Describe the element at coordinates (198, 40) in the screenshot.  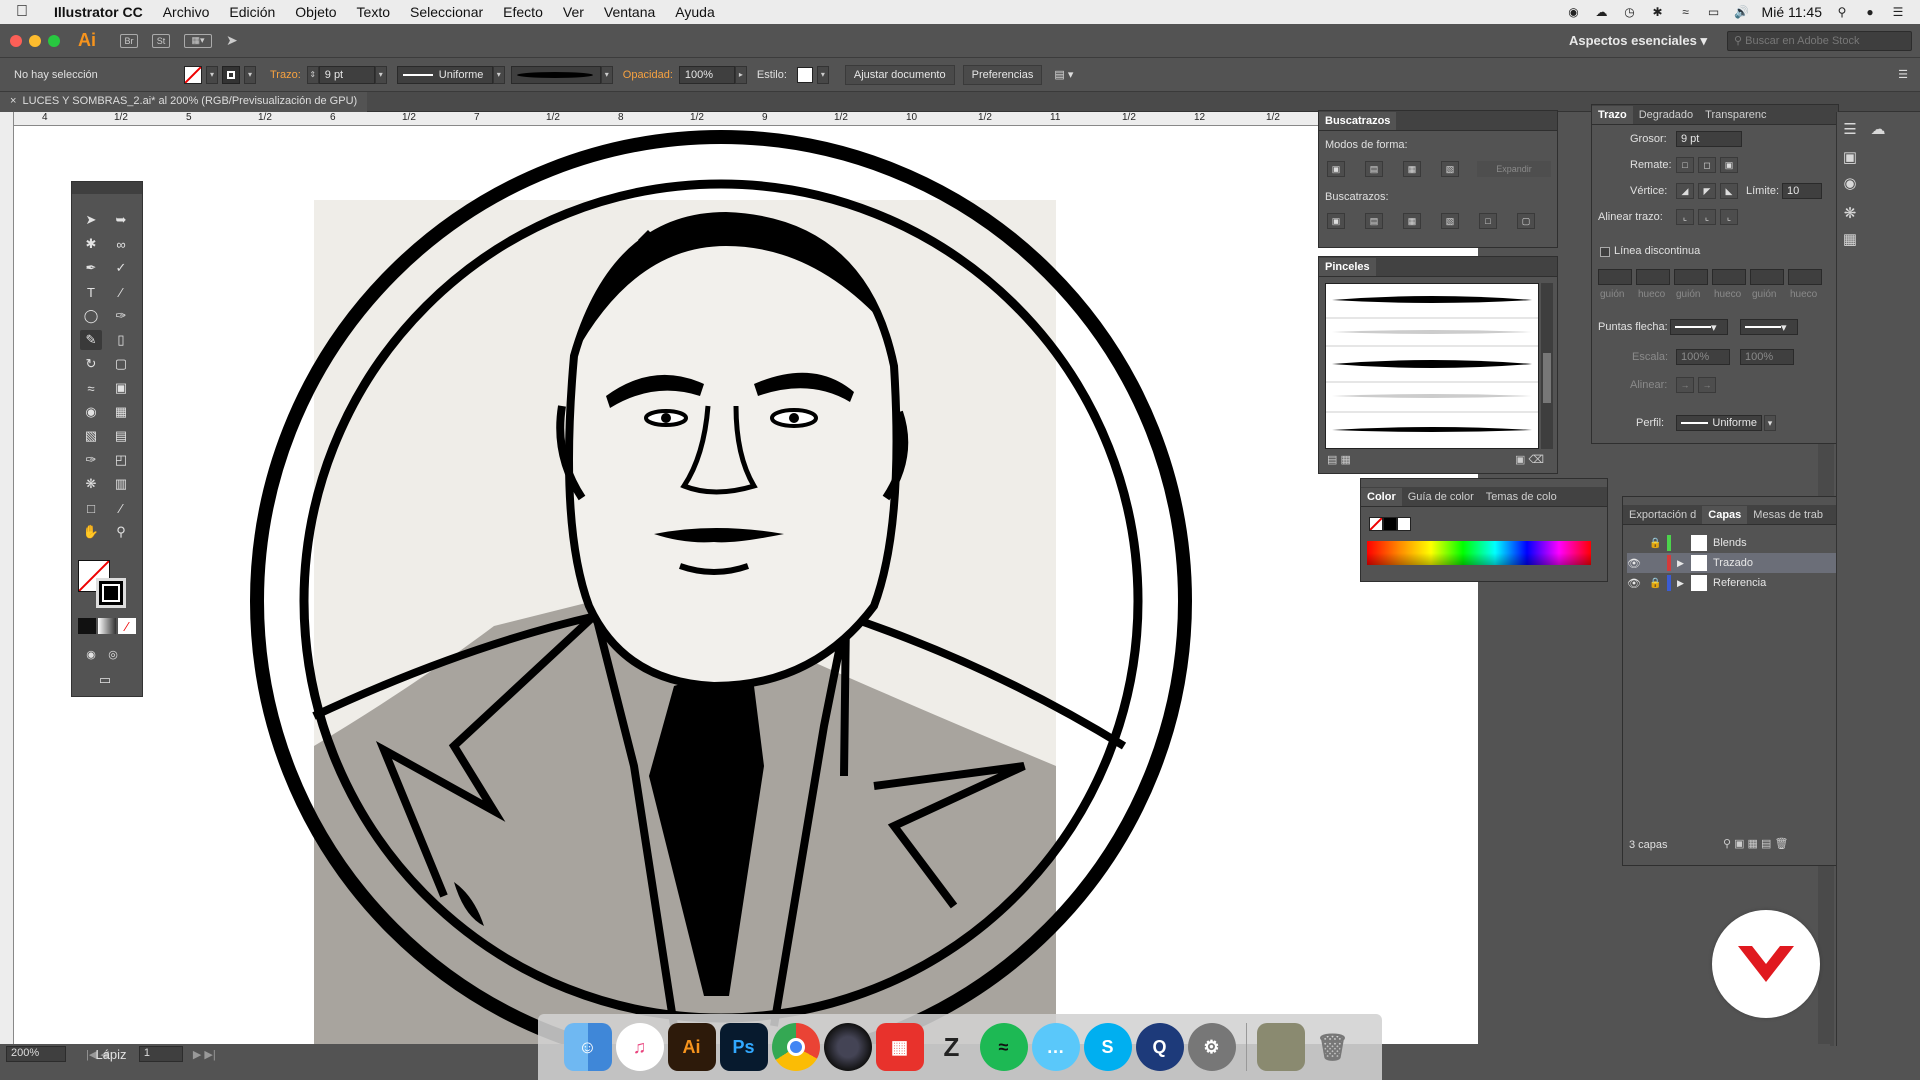
I see `arrange-documents-button: ▦▾` at that location.